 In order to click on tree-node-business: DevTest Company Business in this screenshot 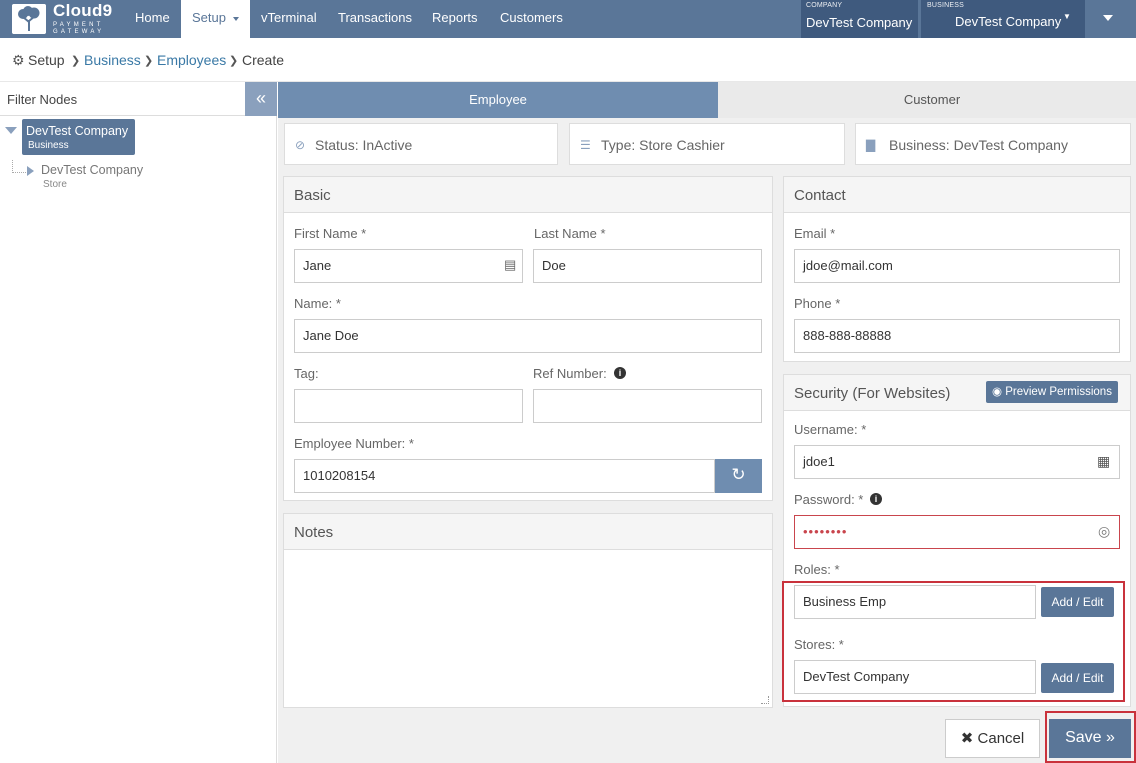, I will do `click(78, 137)`.